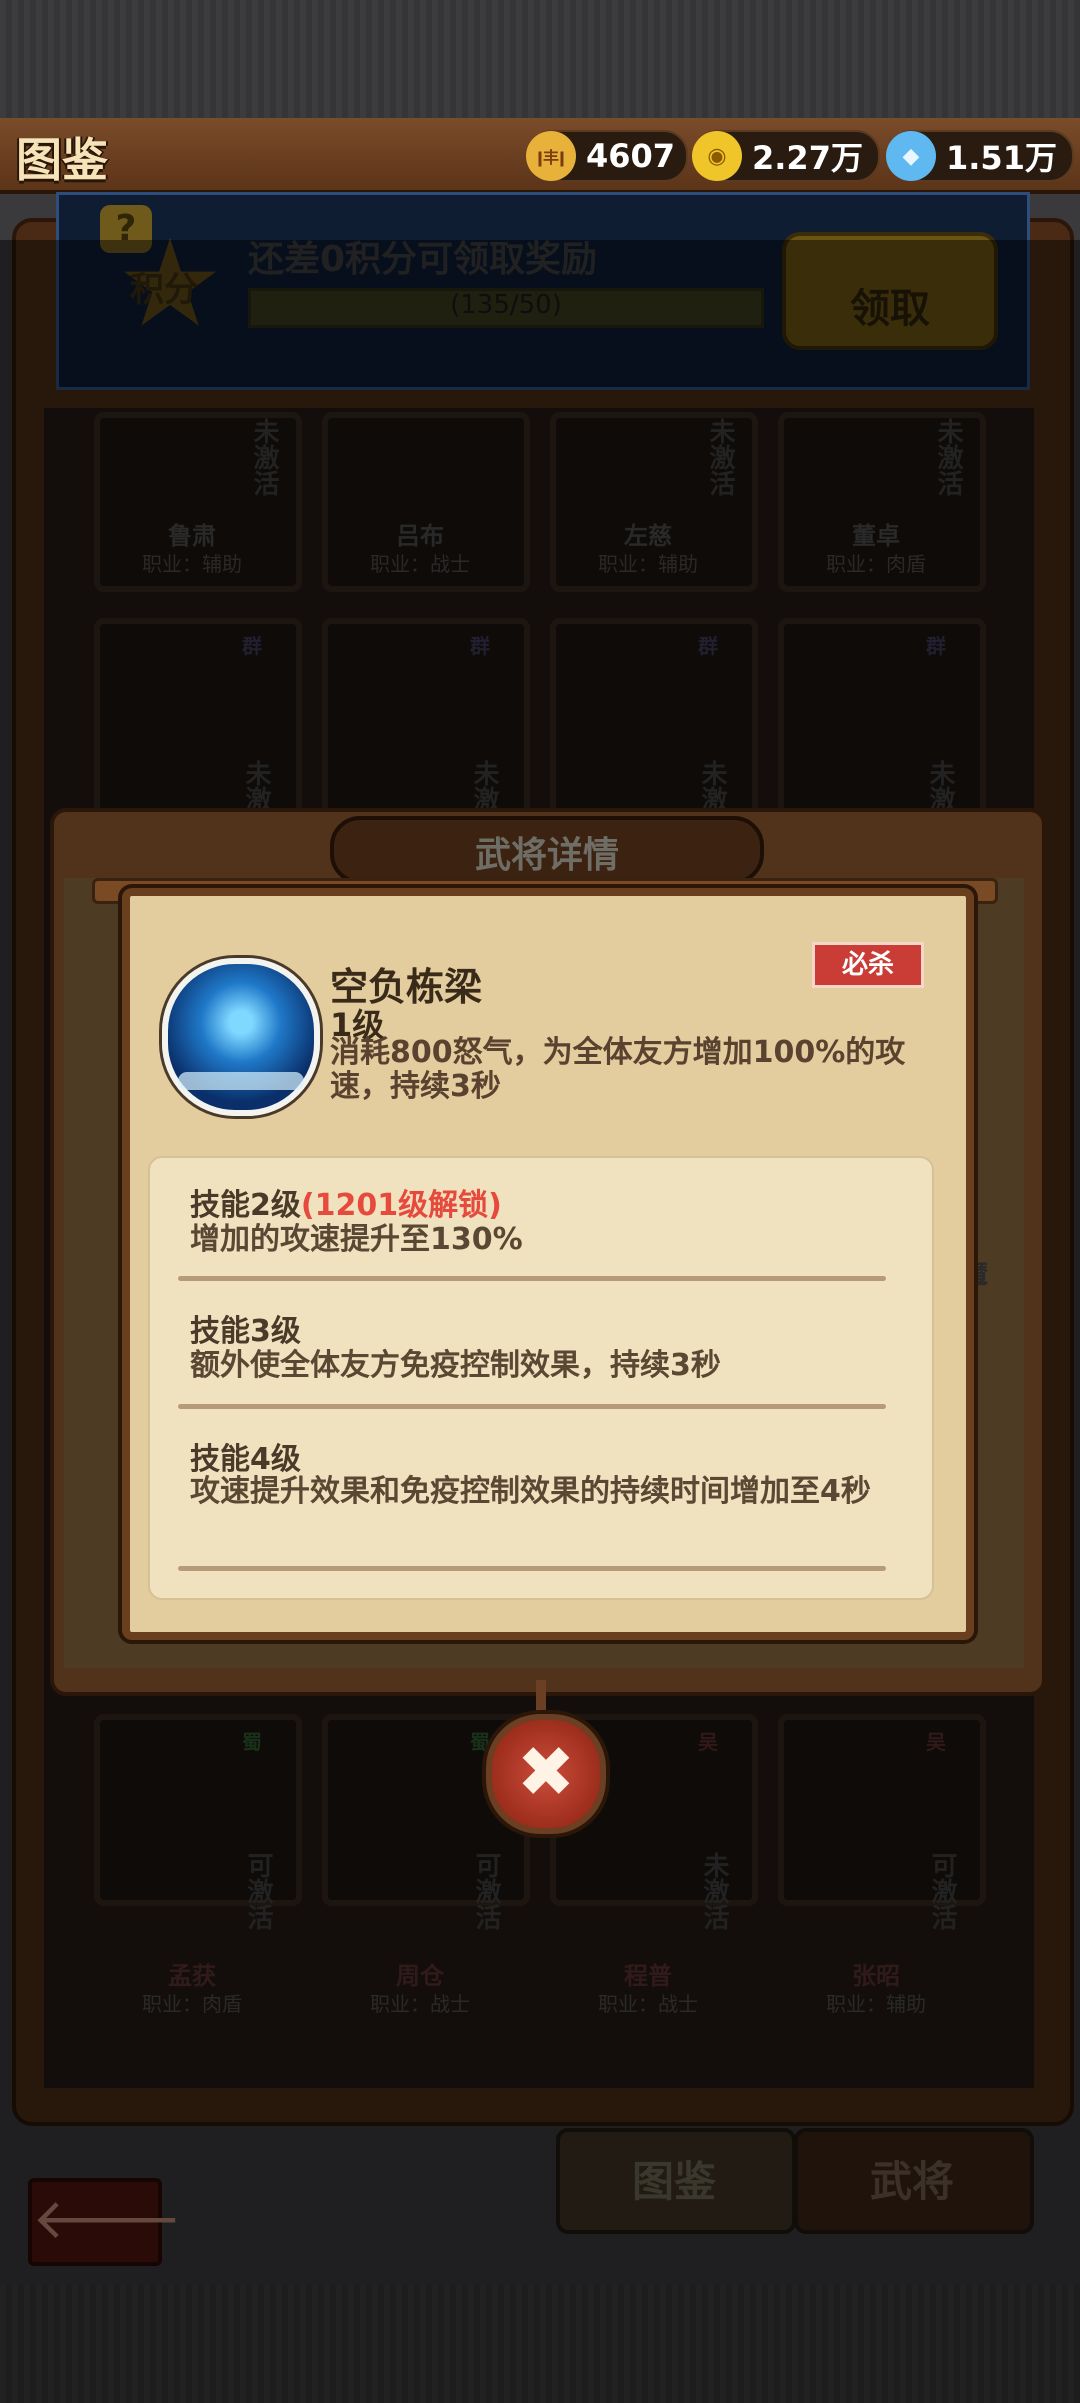 This screenshot has width=1080, height=2403. What do you see at coordinates (245, 1205) in the screenshot?
I see `tier-title-text: 技能2级` at bounding box center [245, 1205].